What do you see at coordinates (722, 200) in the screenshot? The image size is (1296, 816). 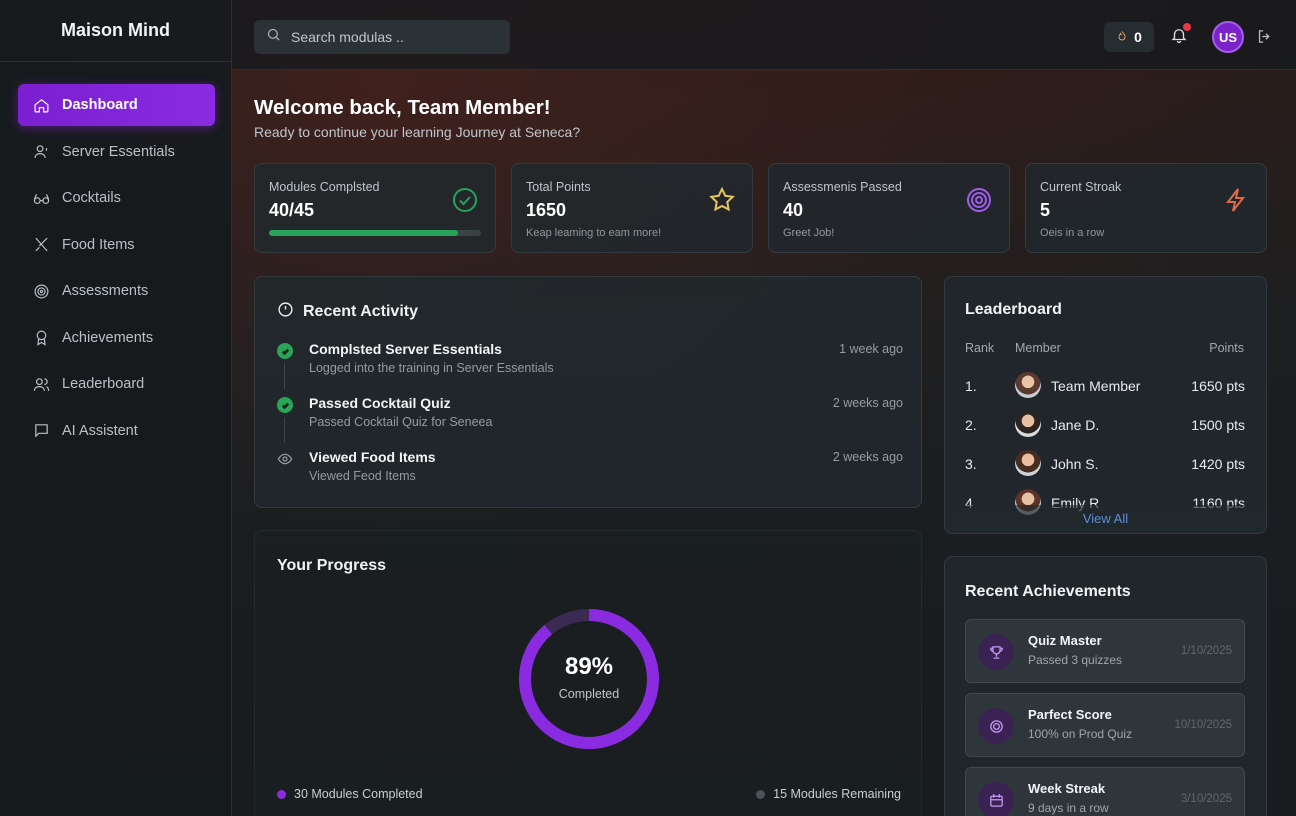 I see `star-icon` at bounding box center [722, 200].